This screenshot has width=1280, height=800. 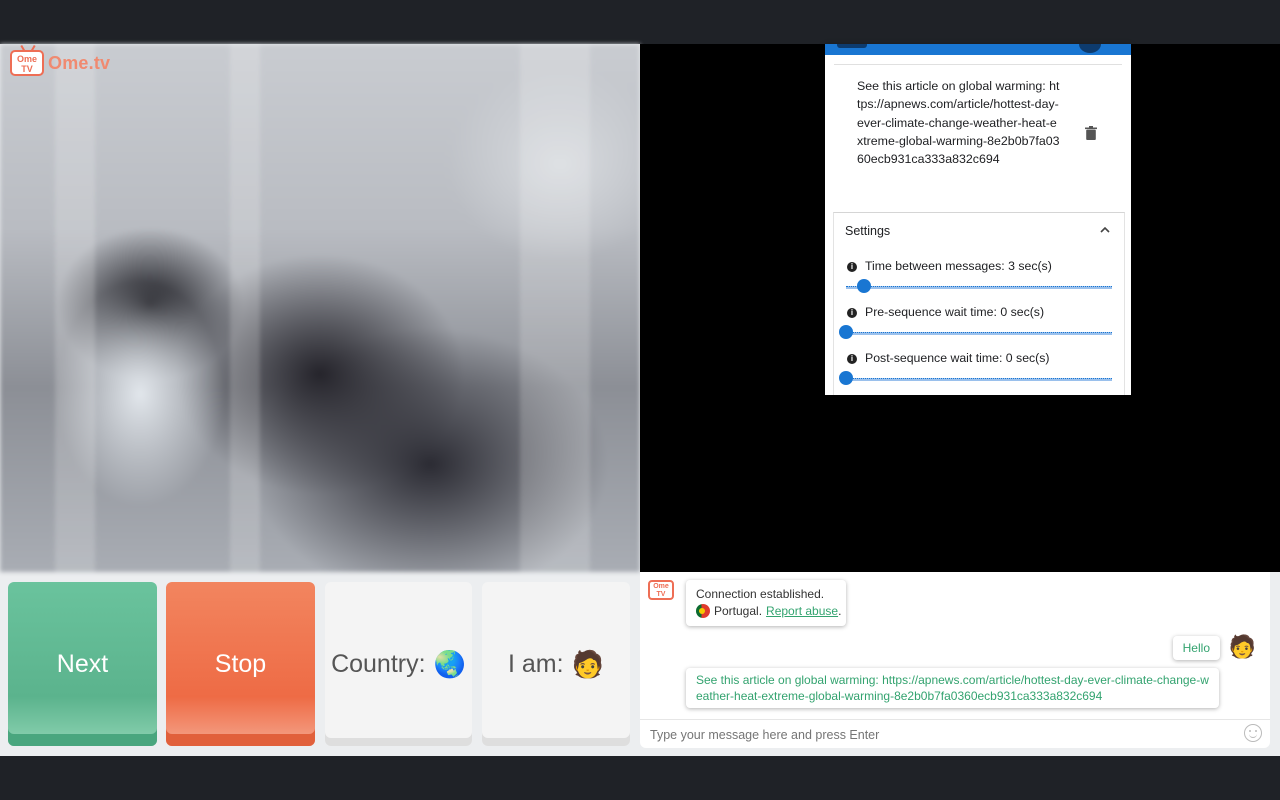 I want to click on country-button: Country: 🌏, so click(x=398, y=664).